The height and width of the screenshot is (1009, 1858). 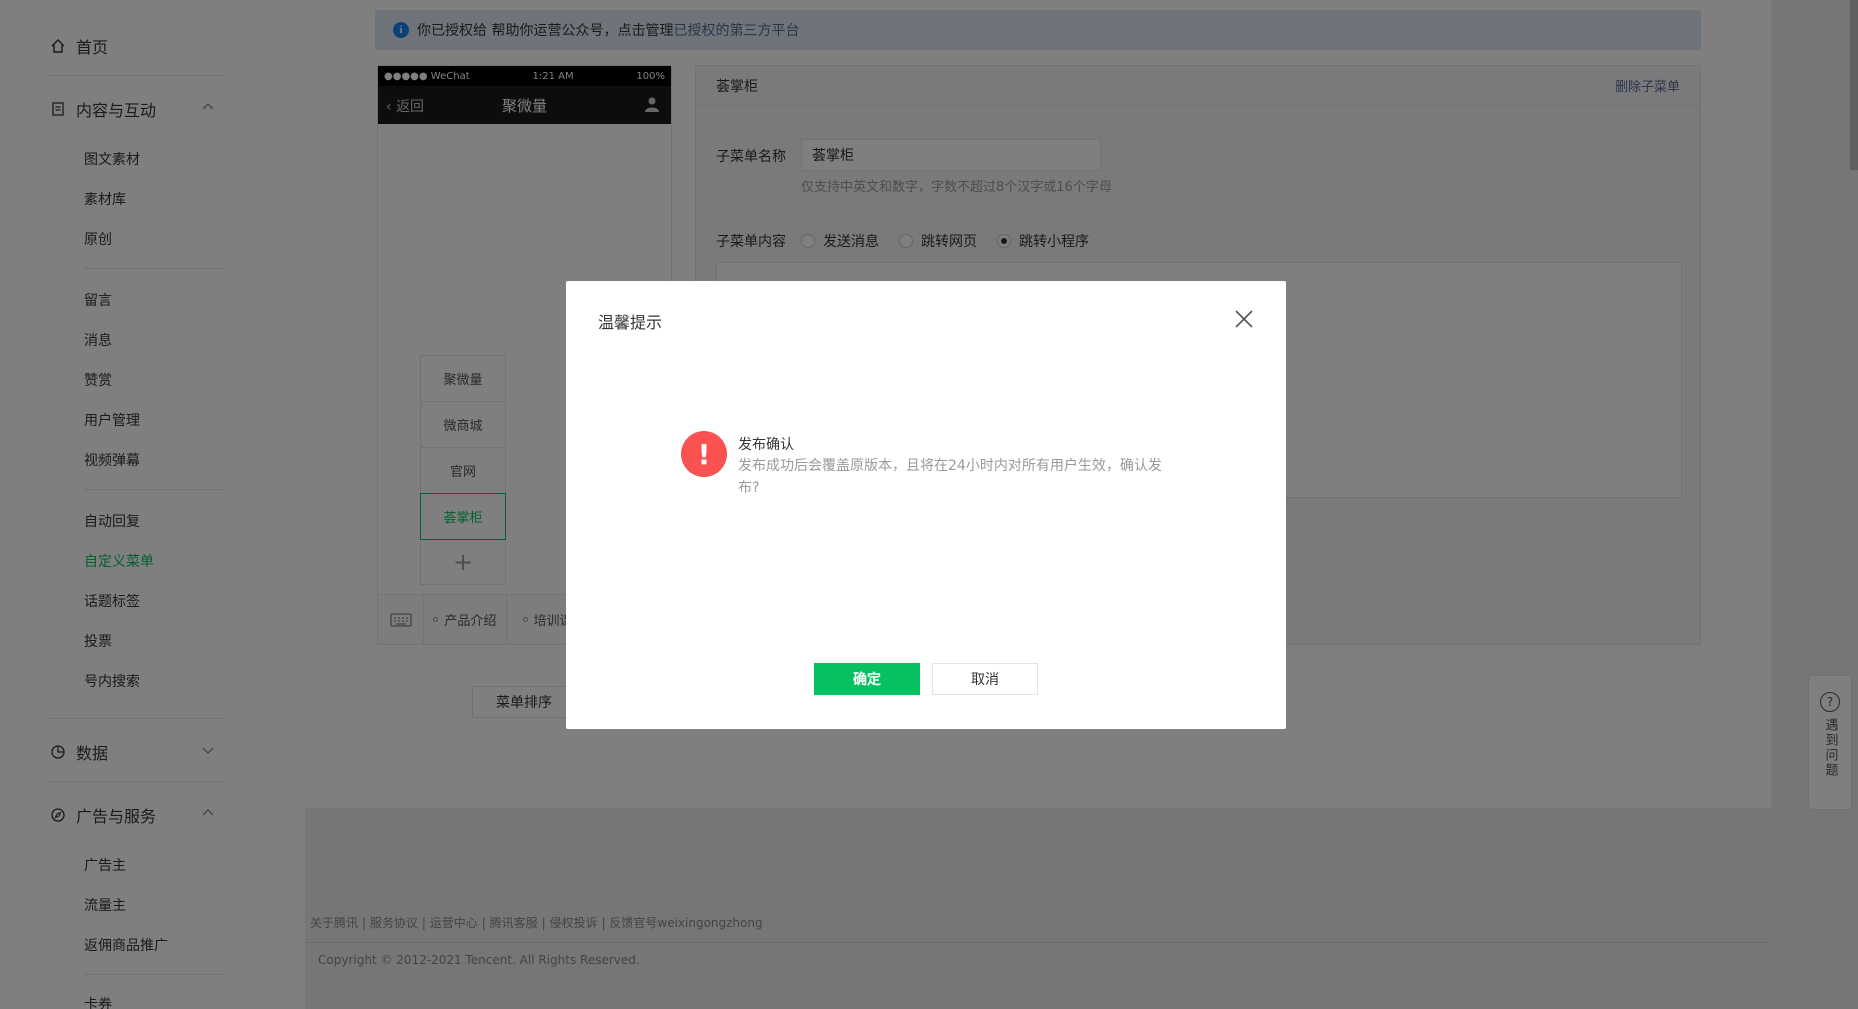 What do you see at coordinates (985, 679) in the screenshot?
I see `cancel-button: 取消` at bounding box center [985, 679].